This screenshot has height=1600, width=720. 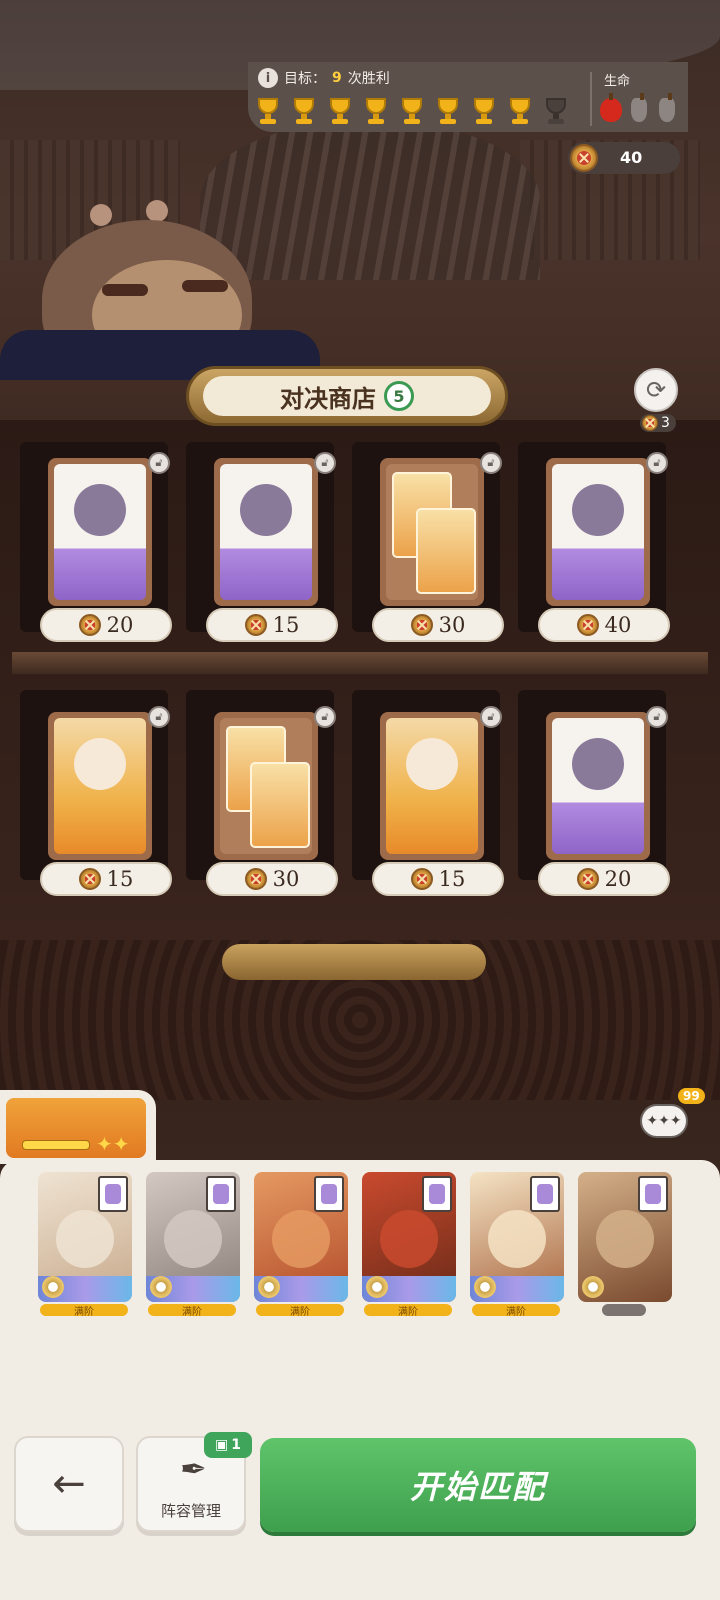 What do you see at coordinates (667, 107) in the screenshot?
I see `apple-core-icon` at bounding box center [667, 107].